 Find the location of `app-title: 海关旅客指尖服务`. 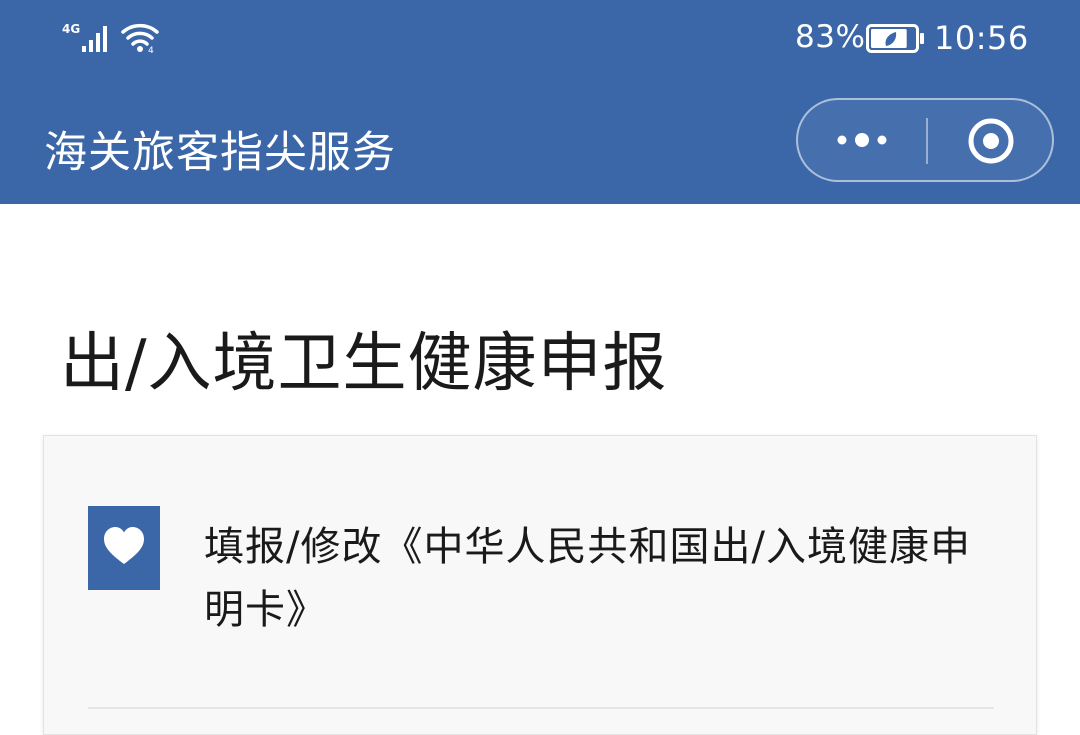

app-title: 海关旅客指尖服务 is located at coordinates (220, 153).